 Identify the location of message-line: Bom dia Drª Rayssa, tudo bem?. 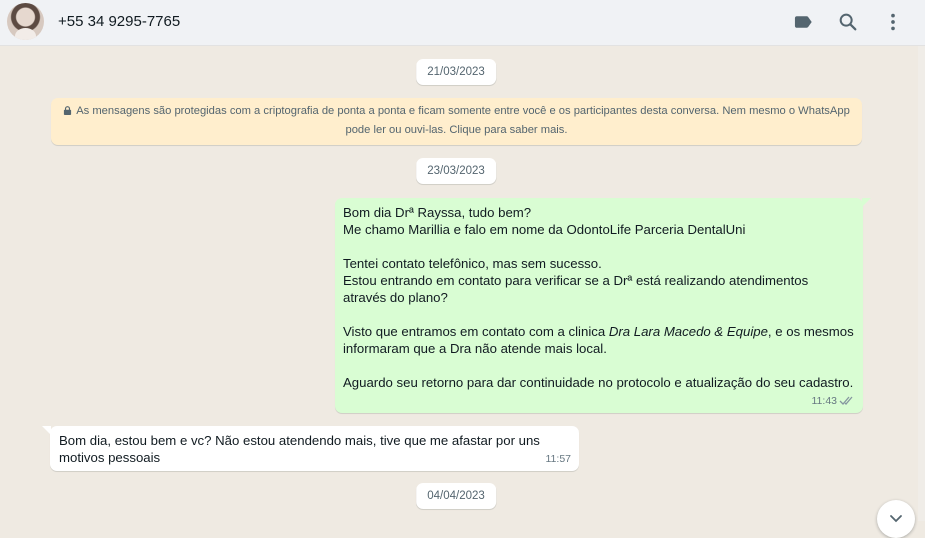
(437, 212).